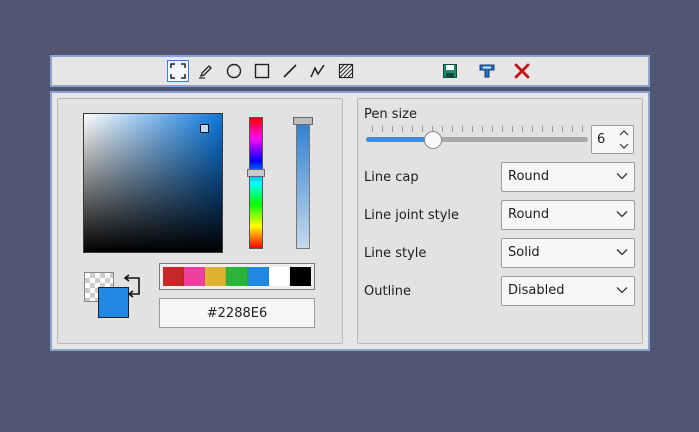 Image resolution: width=699 pixels, height=432 pixels. I want to click on alpha-slider-handle, so click(303, 121).